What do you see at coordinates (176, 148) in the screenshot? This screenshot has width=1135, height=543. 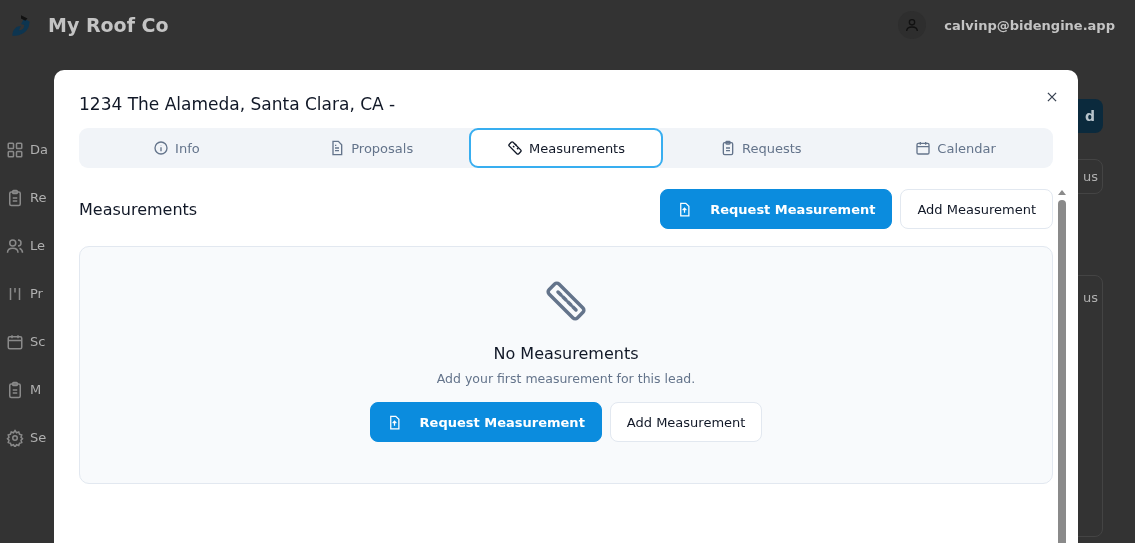 I see `tab: Info` at bounding box center [176, 148].